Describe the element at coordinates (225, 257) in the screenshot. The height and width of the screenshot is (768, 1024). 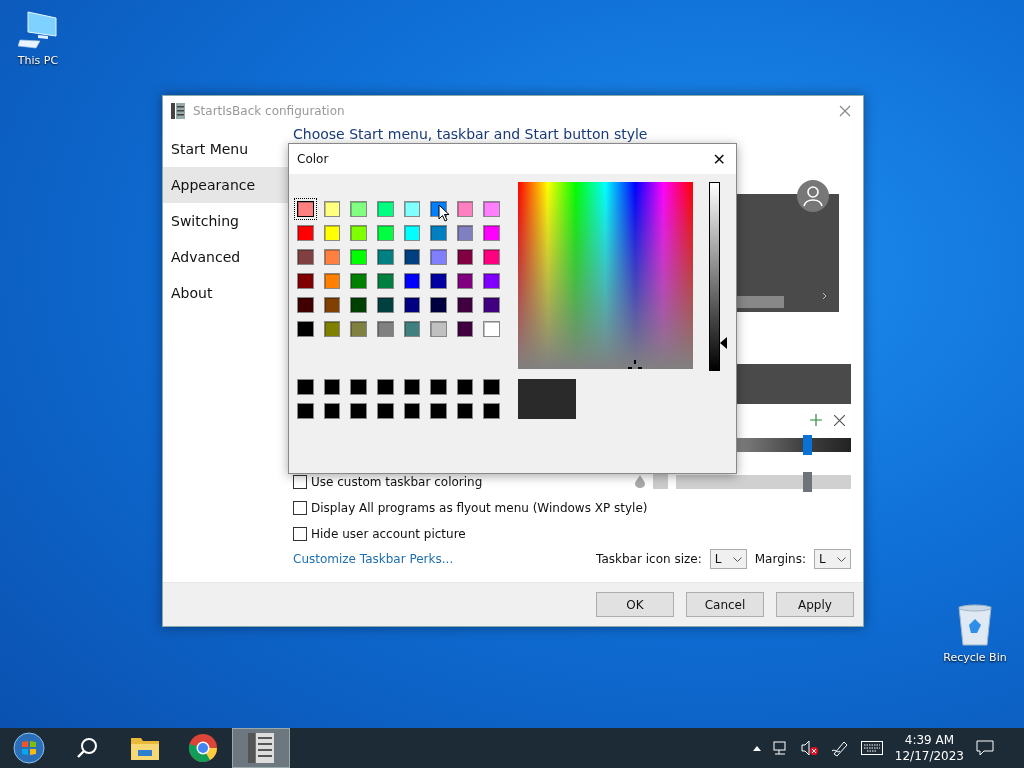
I see `sidebar-item: Advanced` at that location.